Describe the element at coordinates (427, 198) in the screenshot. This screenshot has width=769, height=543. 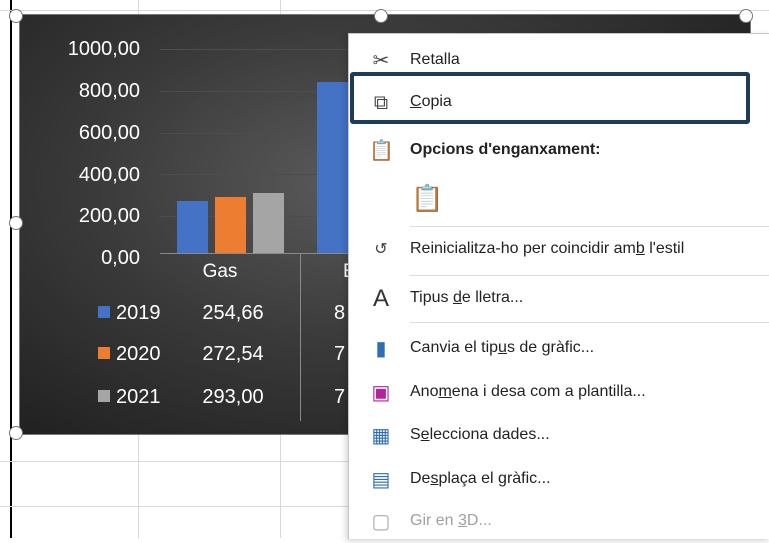
I see `paste-clipboard-icon: 📋` at that location.